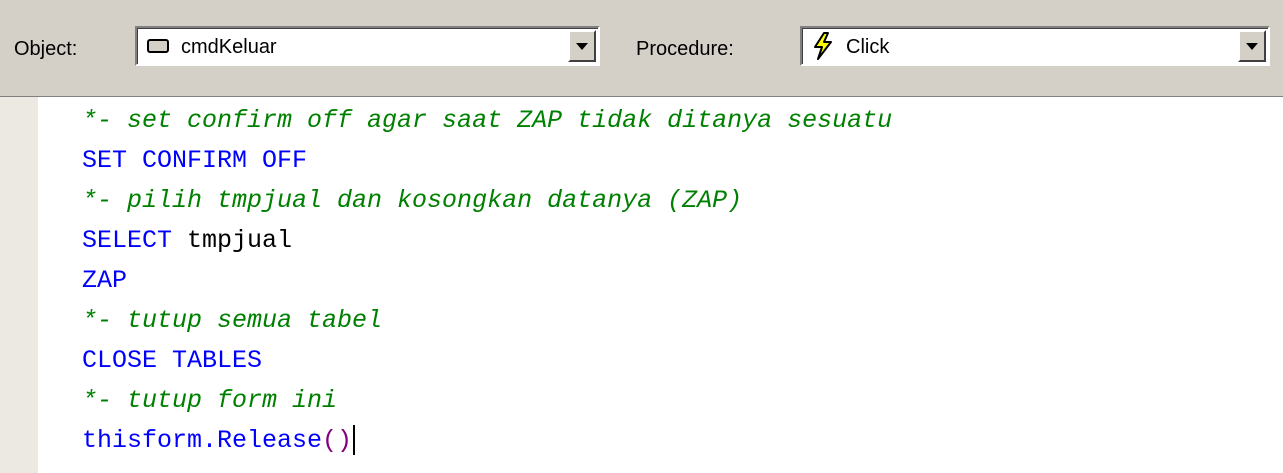 Image resolution: width=1283 pixels, height=473 pixels. Describe the element at coordinates (1035, 46) in the screenshot. I see `procedure-combobox: Click` at that location.